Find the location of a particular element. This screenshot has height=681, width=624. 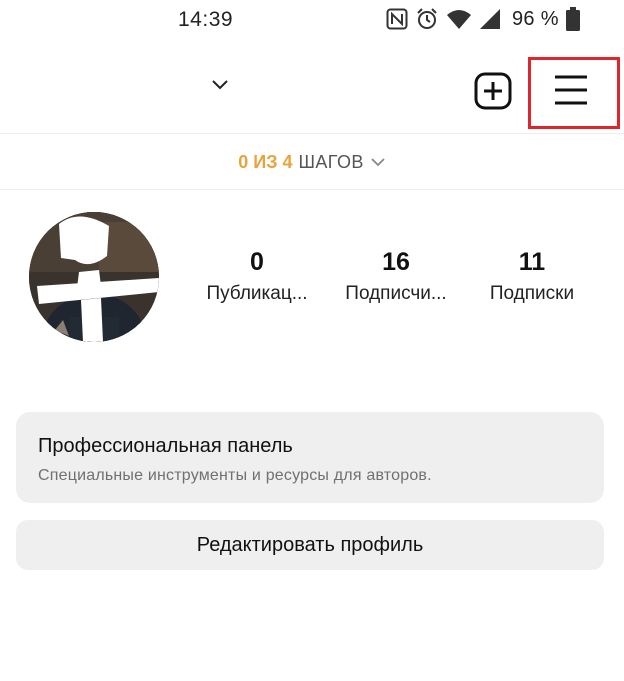

nfc-icon is located at coordinates (397, 19).